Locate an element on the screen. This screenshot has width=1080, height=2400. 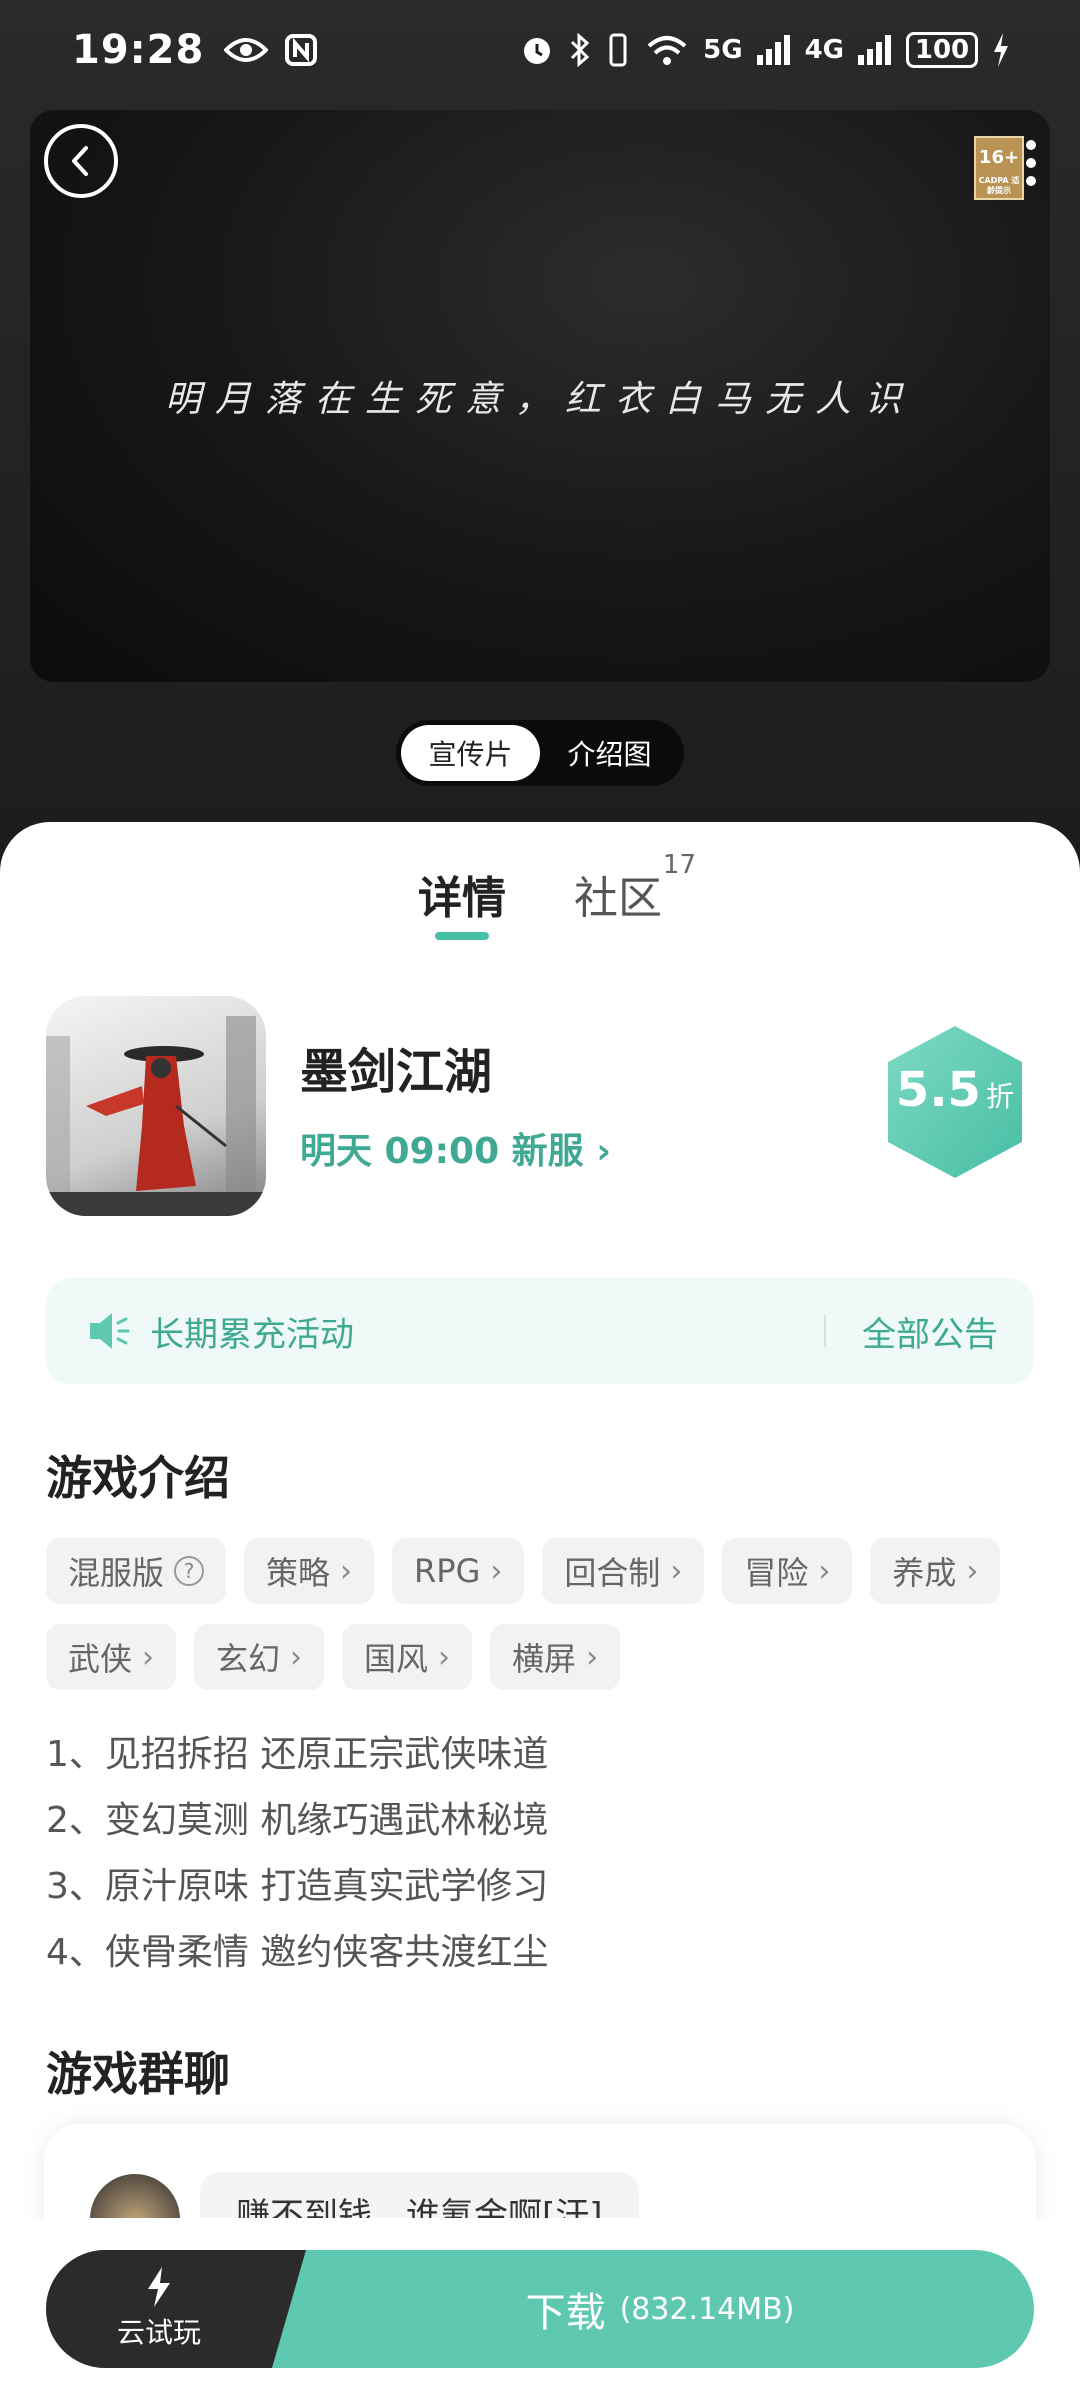
tag-label: 养成 is located at coordinates (924, 1573).